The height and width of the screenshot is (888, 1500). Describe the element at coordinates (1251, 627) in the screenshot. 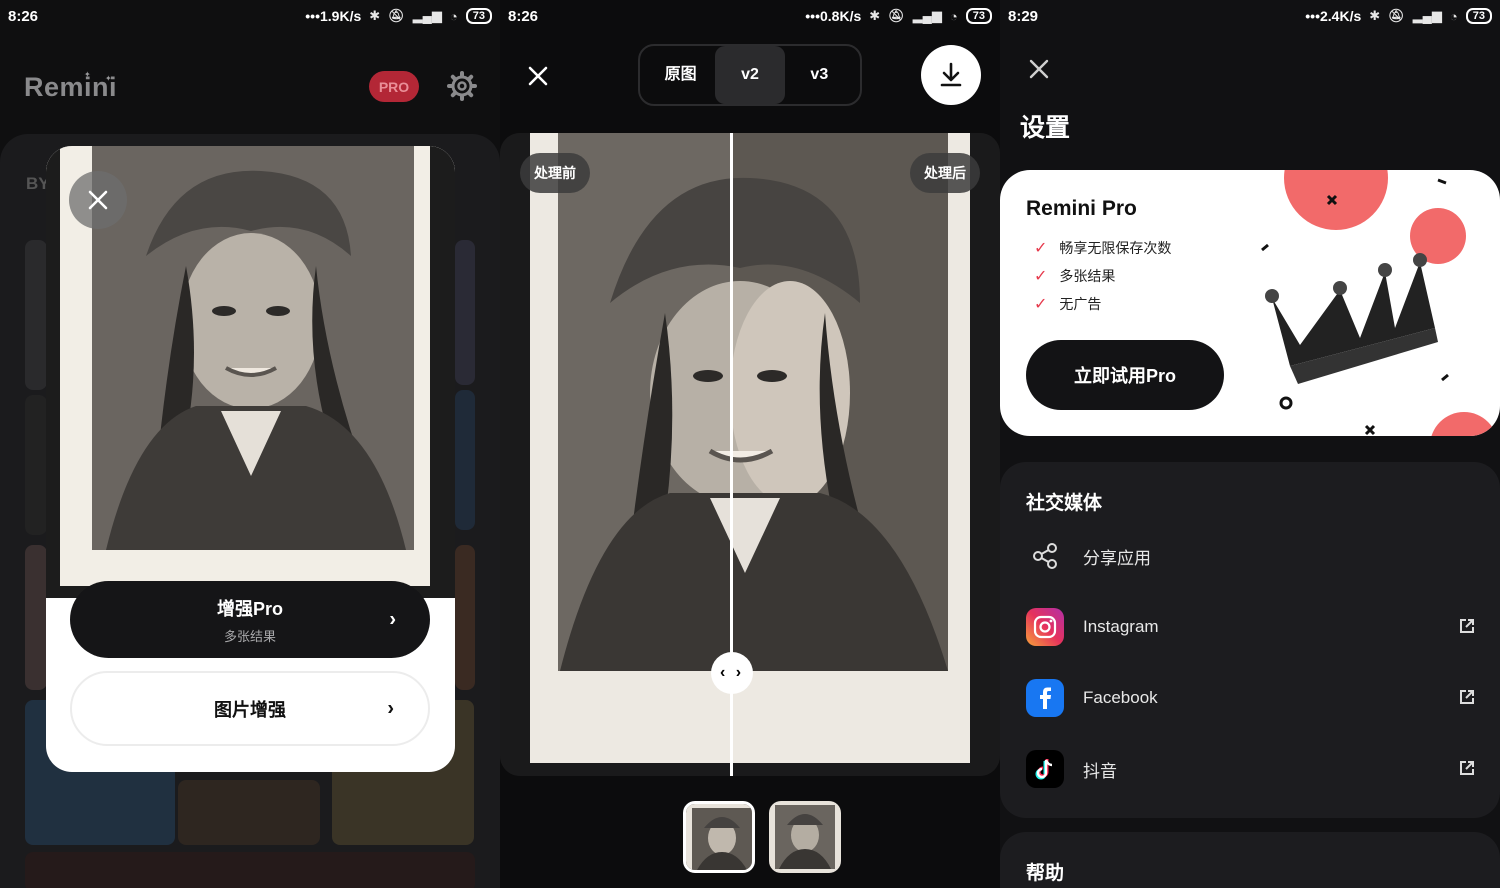

I see `instagram-item: Instagram` at that location.